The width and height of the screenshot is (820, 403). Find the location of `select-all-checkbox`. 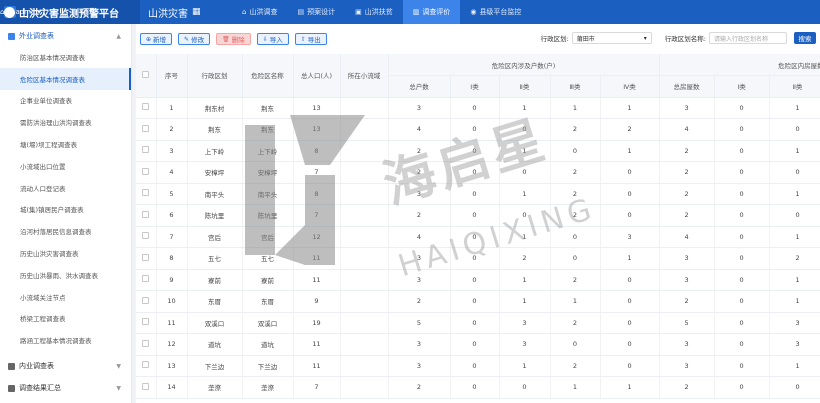

select-all-checkbox is located at coordinates (146, 76).